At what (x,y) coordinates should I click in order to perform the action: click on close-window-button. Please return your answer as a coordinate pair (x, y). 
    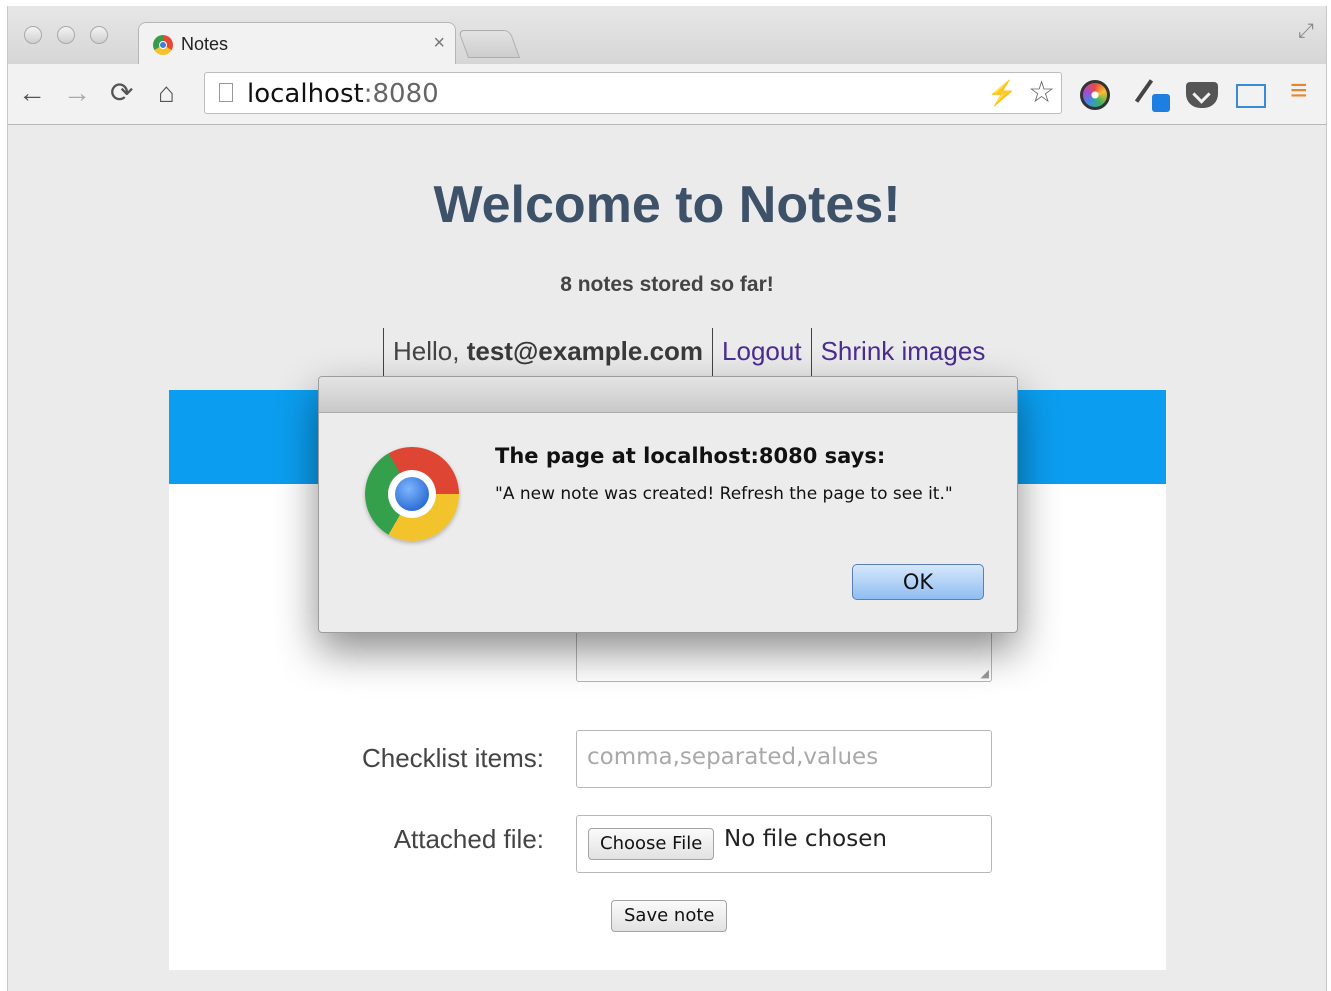
    Looking at the image, I should click on (33, 35).